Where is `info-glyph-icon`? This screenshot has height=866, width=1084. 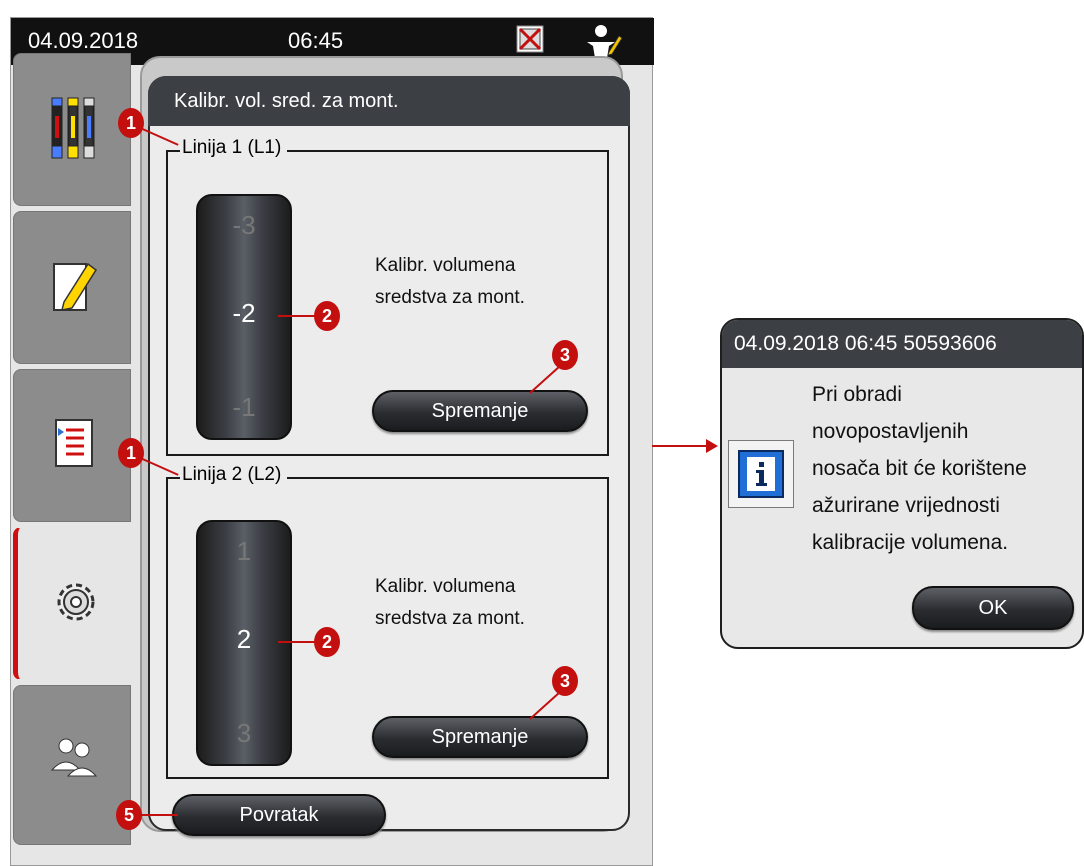 info-glyph-icon is located at coordinates (761, 474).